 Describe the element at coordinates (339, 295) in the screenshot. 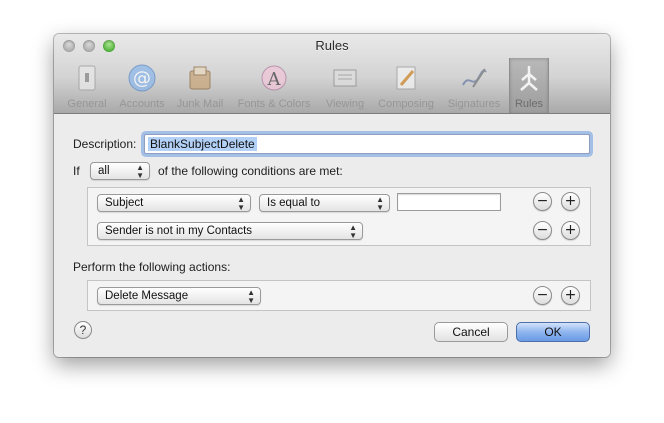

I see `actions-box: Delete Message ▲ ▼ − +` at that location.